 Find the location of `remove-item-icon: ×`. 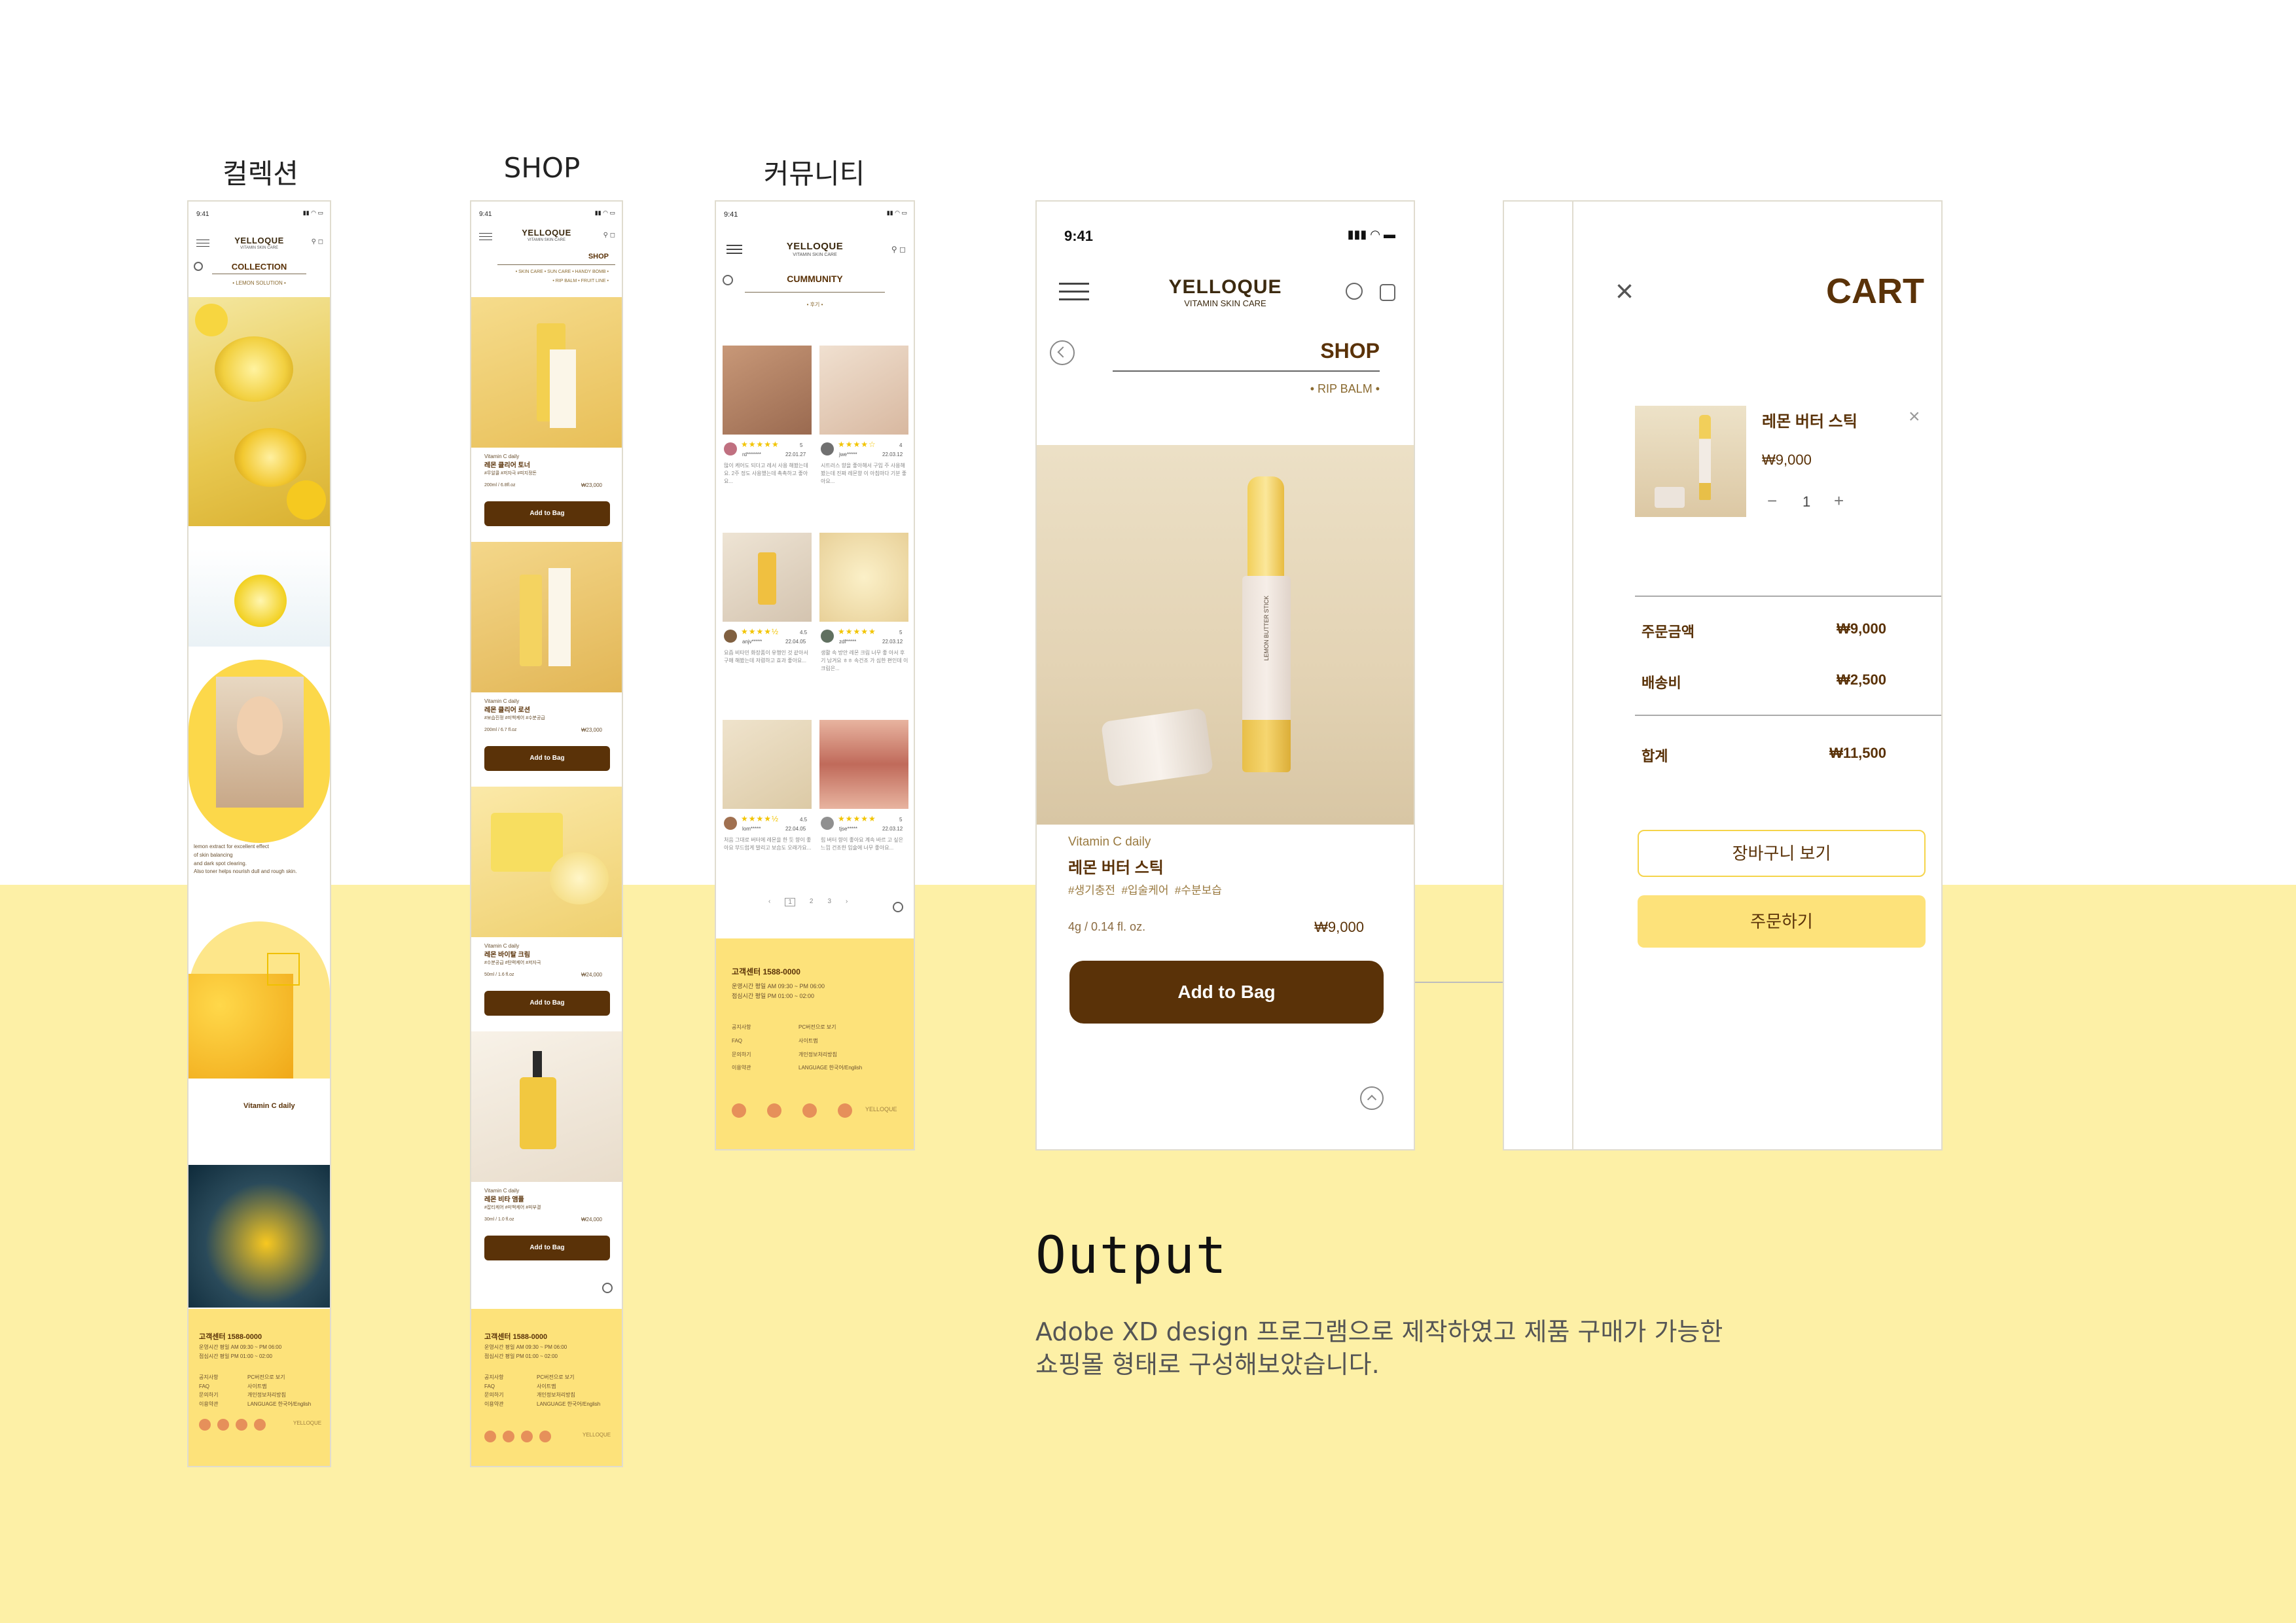

remove-item-icon: × is located at coordinates (1914, 417).